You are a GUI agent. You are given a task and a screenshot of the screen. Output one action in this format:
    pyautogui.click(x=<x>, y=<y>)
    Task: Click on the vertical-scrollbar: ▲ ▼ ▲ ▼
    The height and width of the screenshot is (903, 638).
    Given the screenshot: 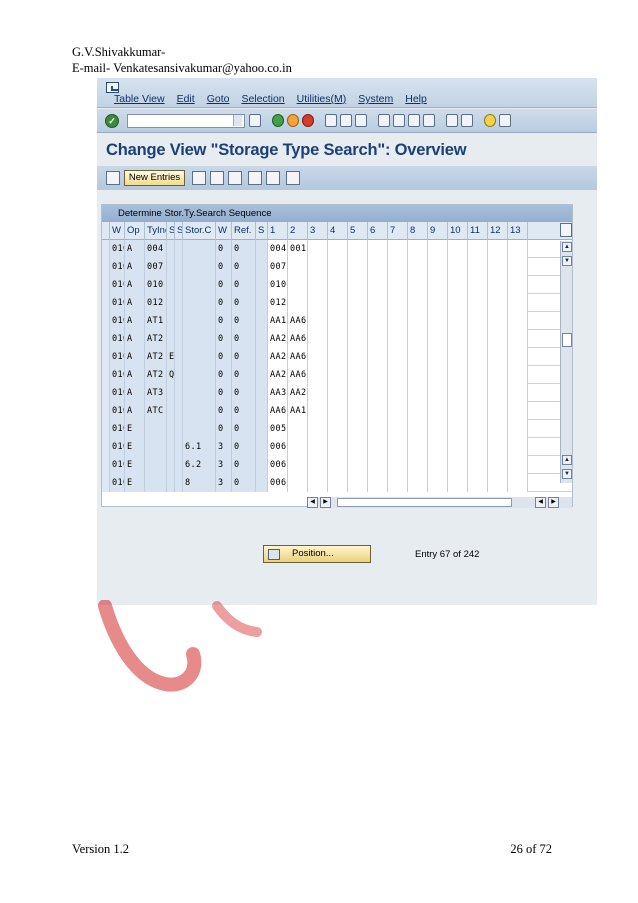 What is the action you would take?
    pyautogui.click(x=566, y=362)
    